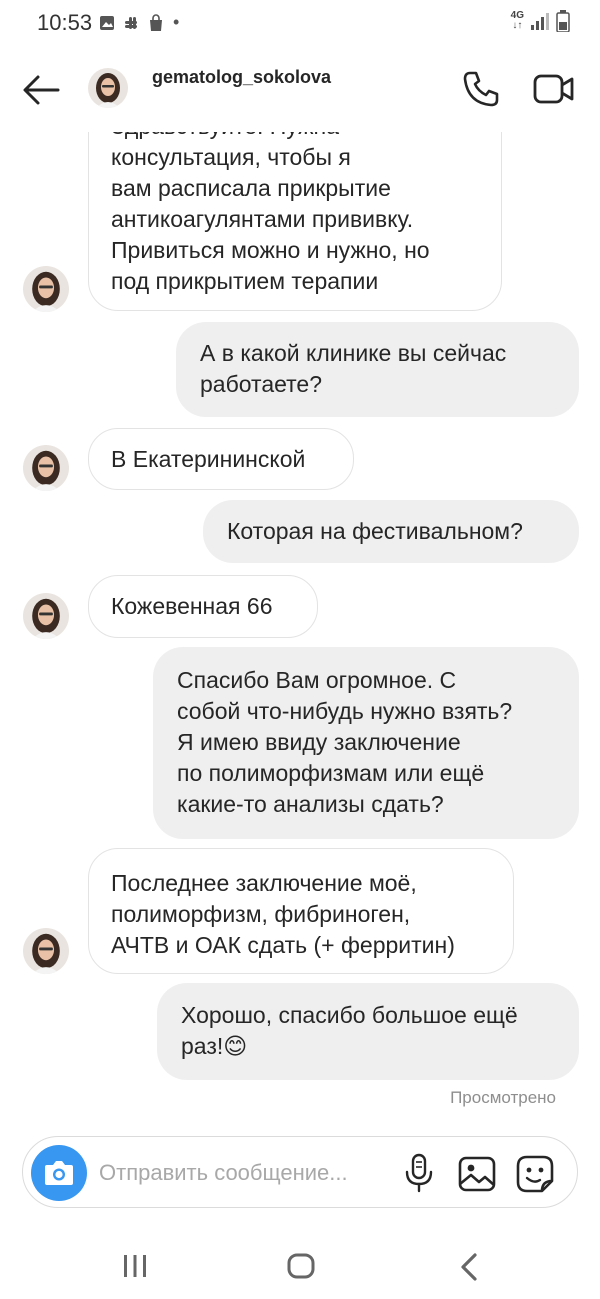  What do you see at coordinates (317, 680) in the screenshot?
I see `message-line: Спасибо Вам огромное. С` at bounding box center [317, 680].